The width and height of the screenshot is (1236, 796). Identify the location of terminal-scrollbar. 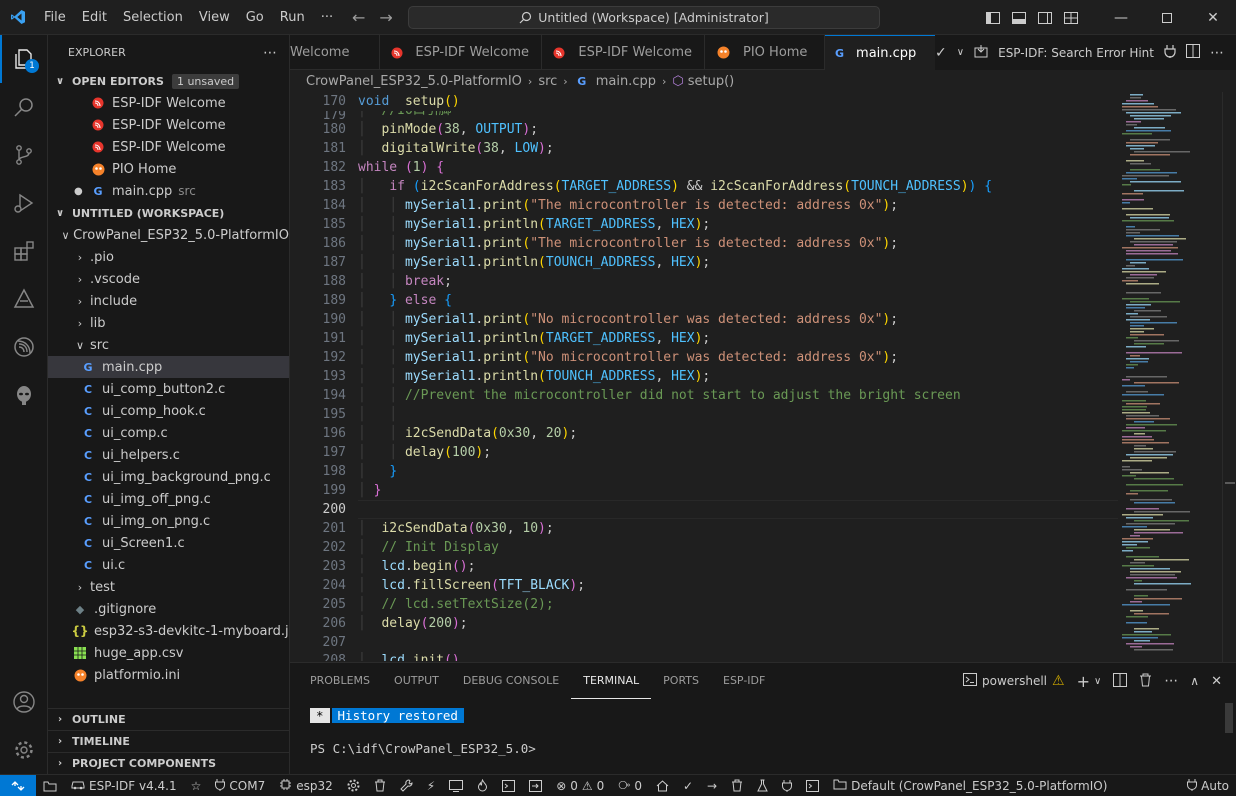
(1229, 739).